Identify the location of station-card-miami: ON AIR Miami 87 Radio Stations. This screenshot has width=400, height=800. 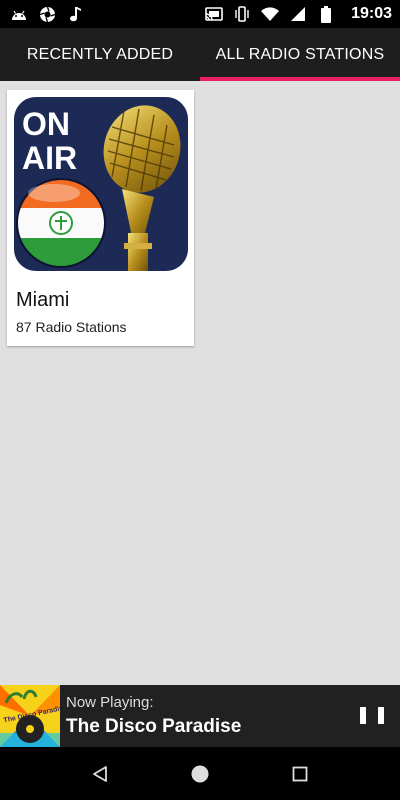
(100, 218).